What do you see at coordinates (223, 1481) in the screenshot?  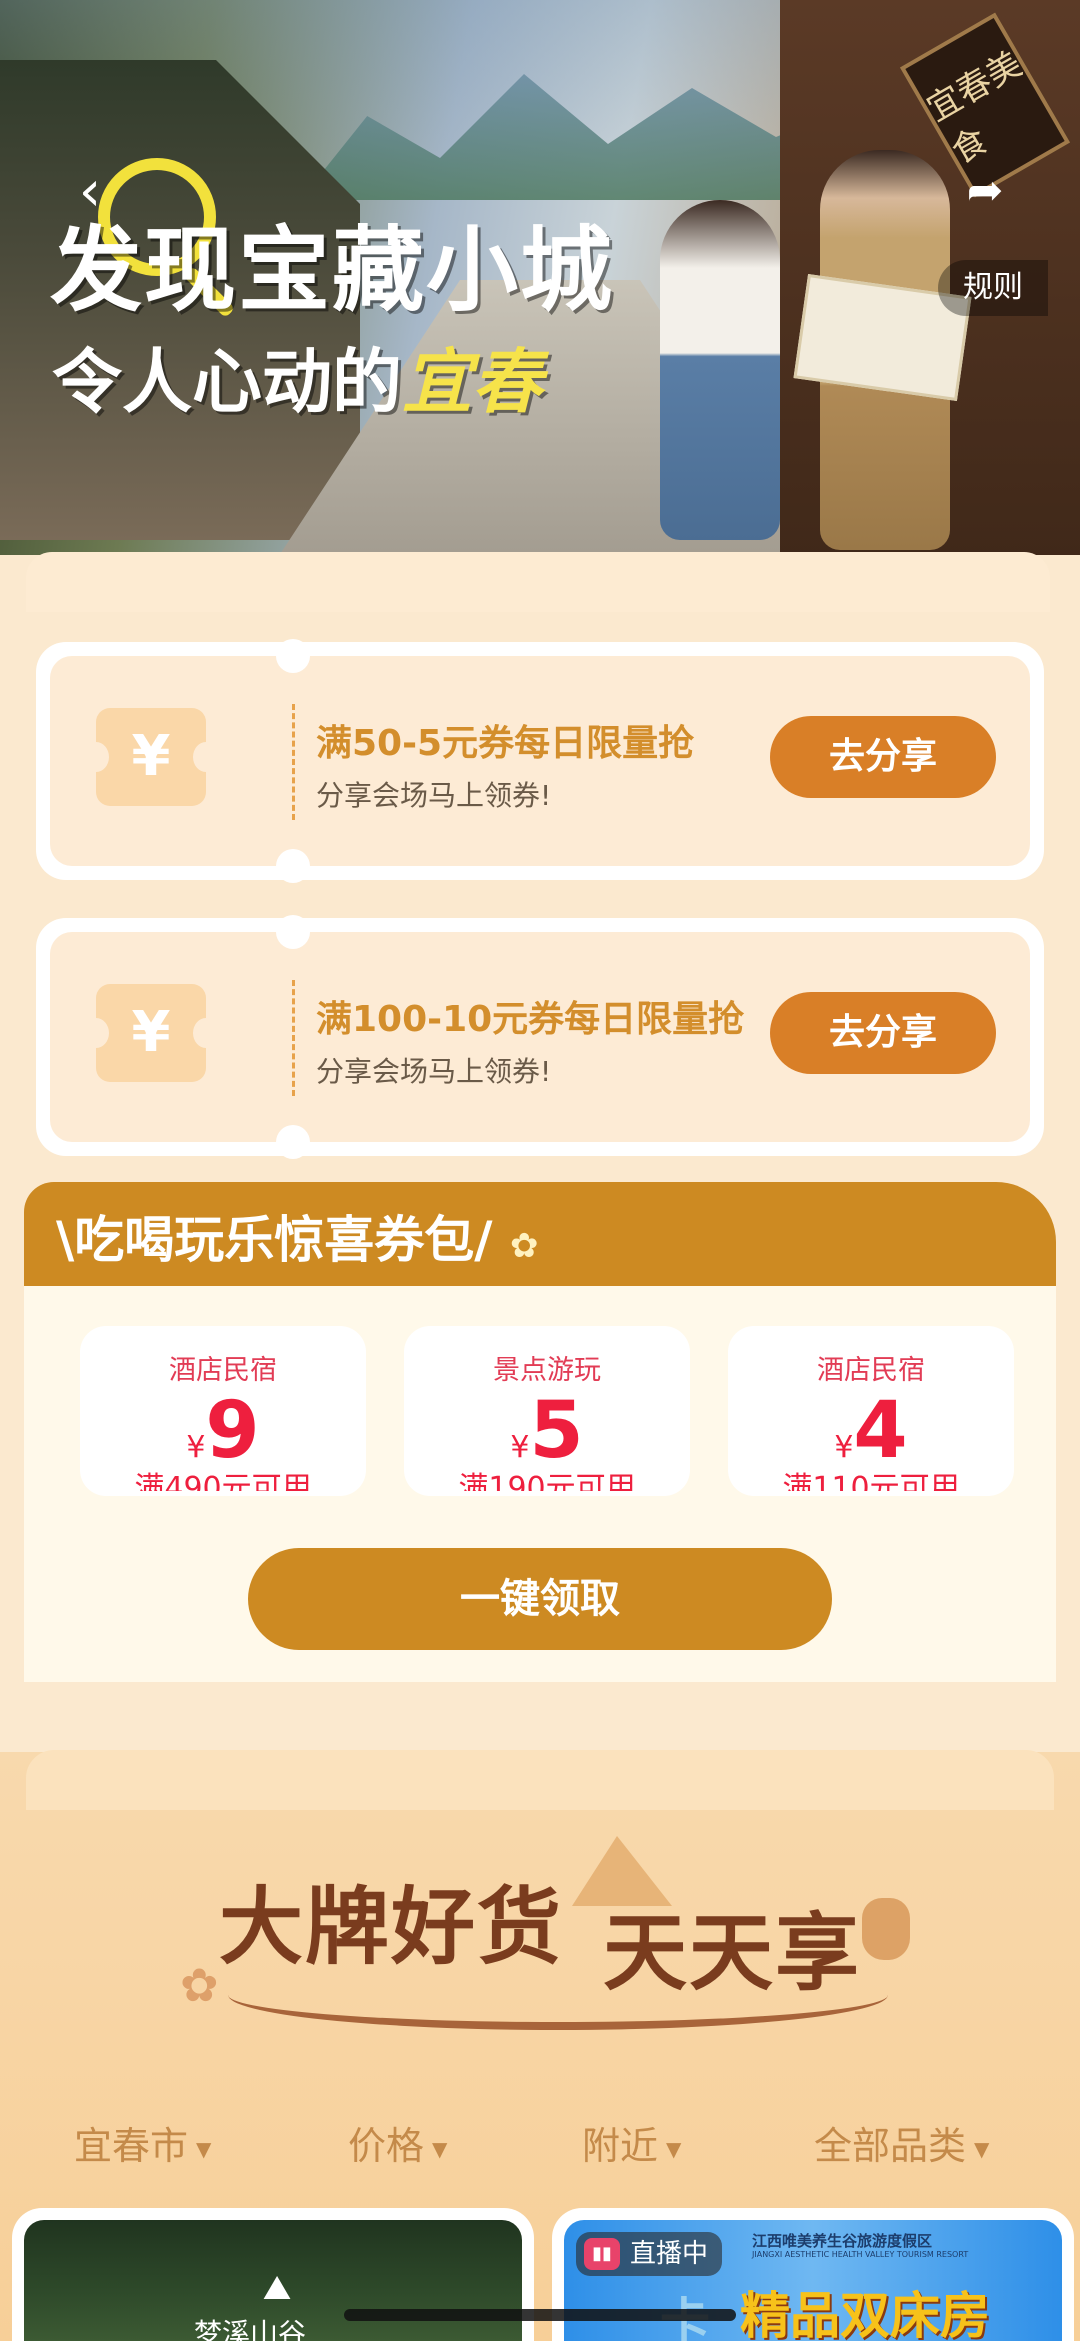 I see `voucher-condition: 满490元可用` at bounding box center [223, 1481].